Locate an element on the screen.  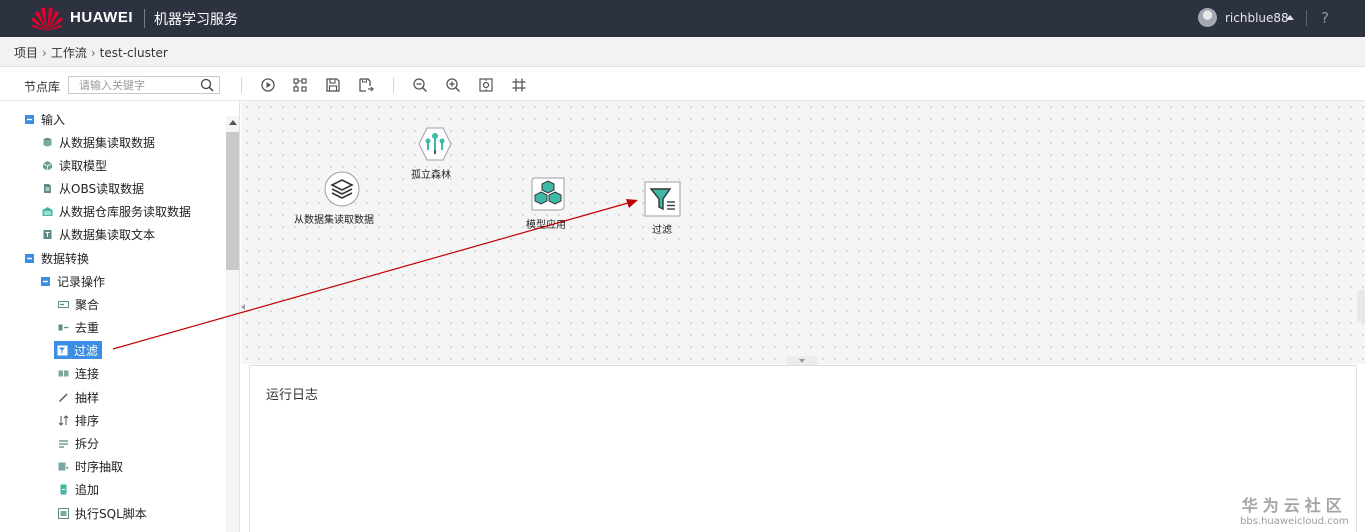
grid-icon is located at coordinates (519, 85).